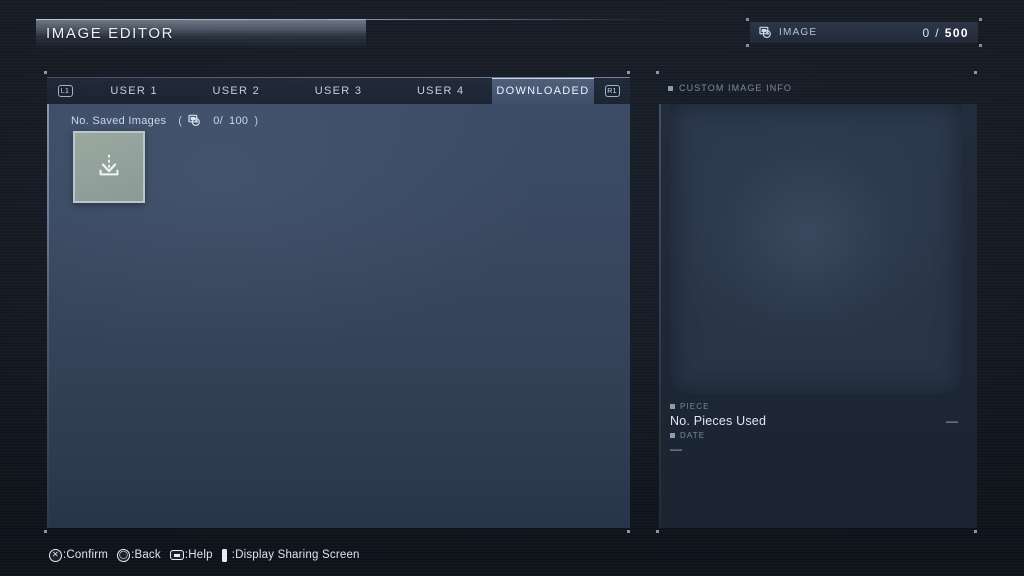 The width and height of the screenshot is (1024, 576). I want to click on tab-label: USER 3, so click(338, 91).